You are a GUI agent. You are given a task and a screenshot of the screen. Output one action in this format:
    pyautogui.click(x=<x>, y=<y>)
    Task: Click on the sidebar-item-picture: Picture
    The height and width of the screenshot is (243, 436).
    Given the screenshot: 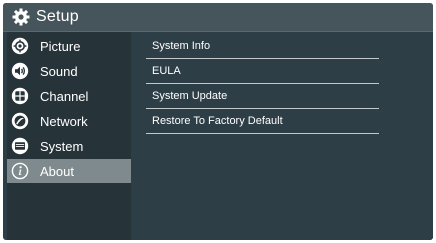 What is the action you would take?
    pyautogui.click(x=69, y=46)
    